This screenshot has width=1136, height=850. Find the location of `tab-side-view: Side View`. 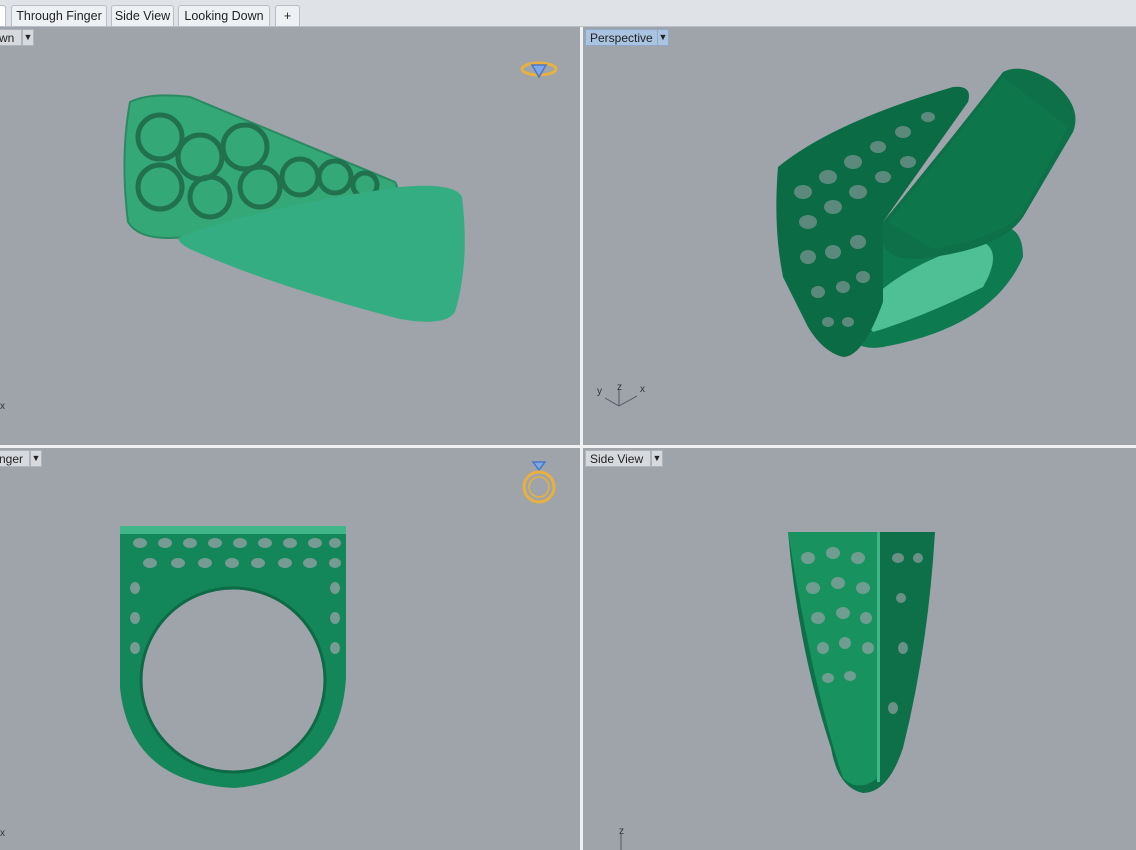

tab-side-view: Side View is located at coordinates (142, 15).